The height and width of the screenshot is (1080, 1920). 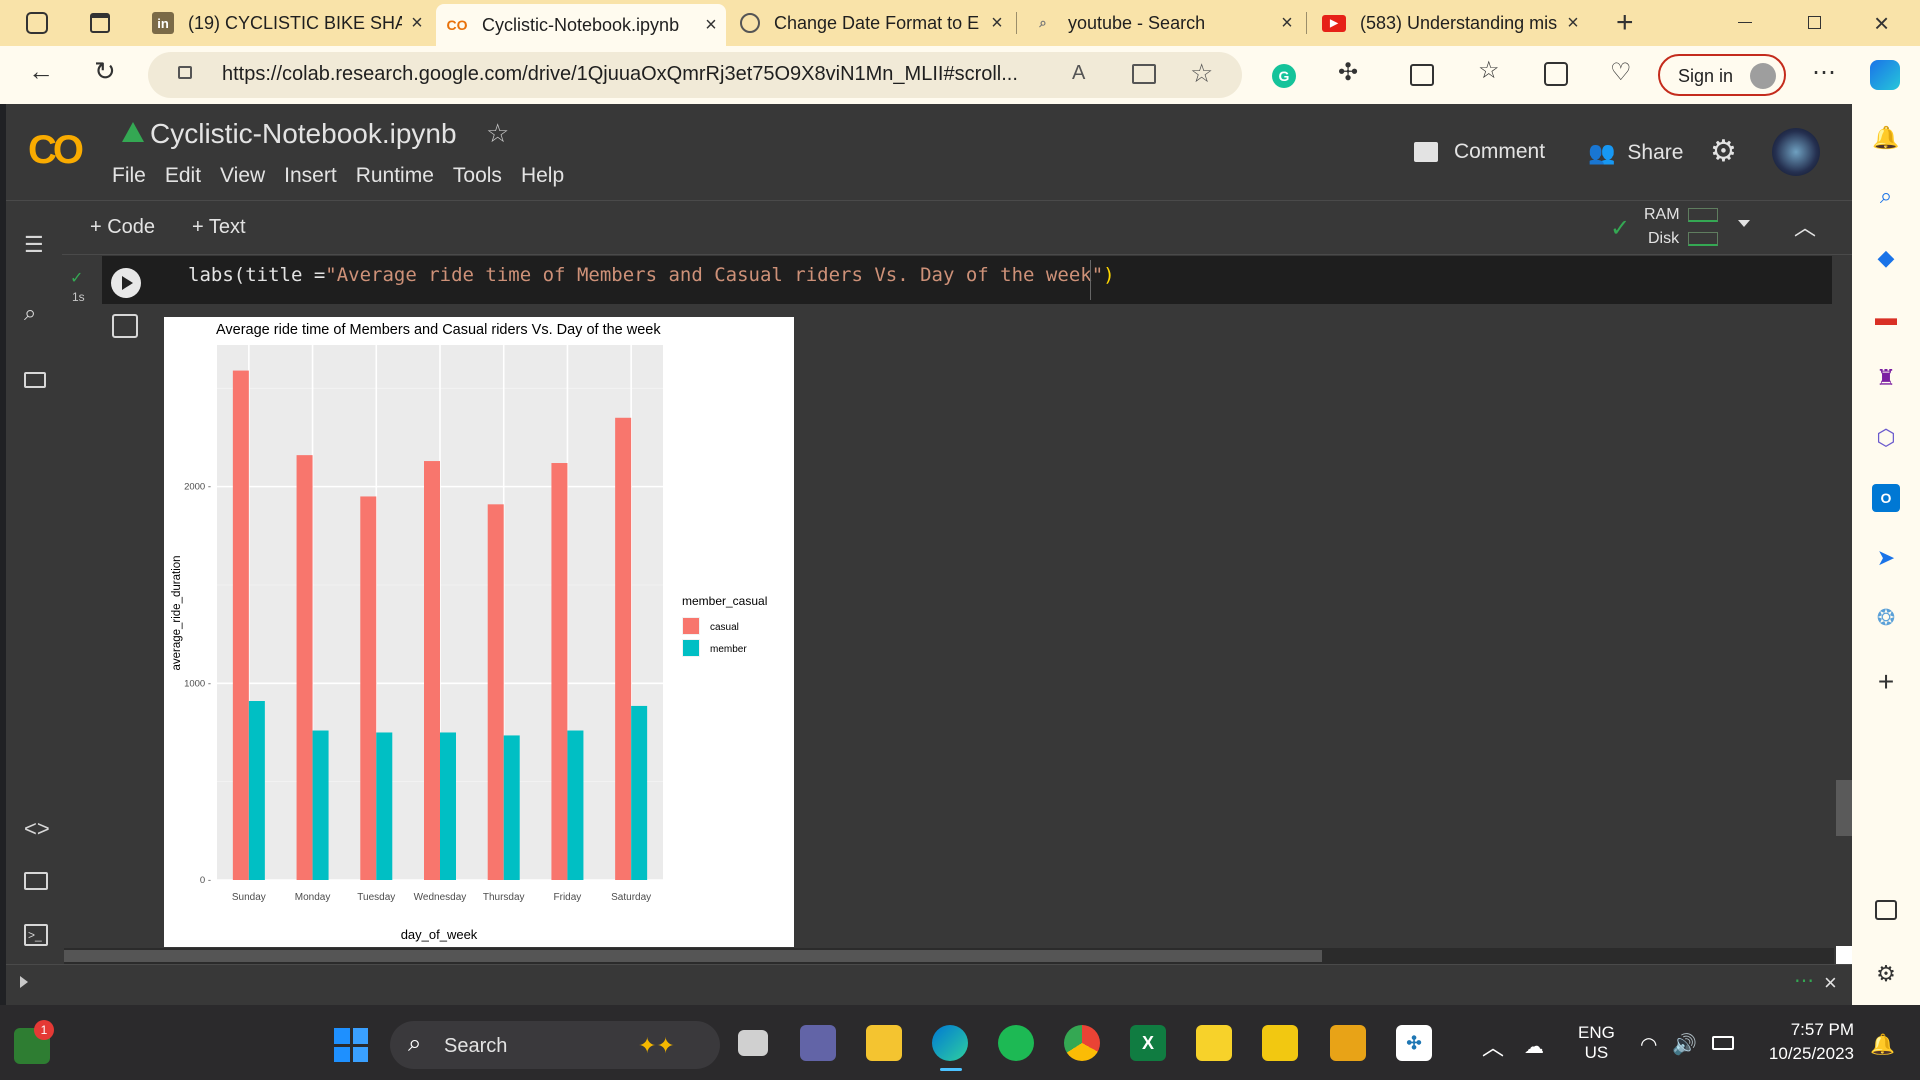 I want to click on teams-icon, so click(x=818, y=1043).